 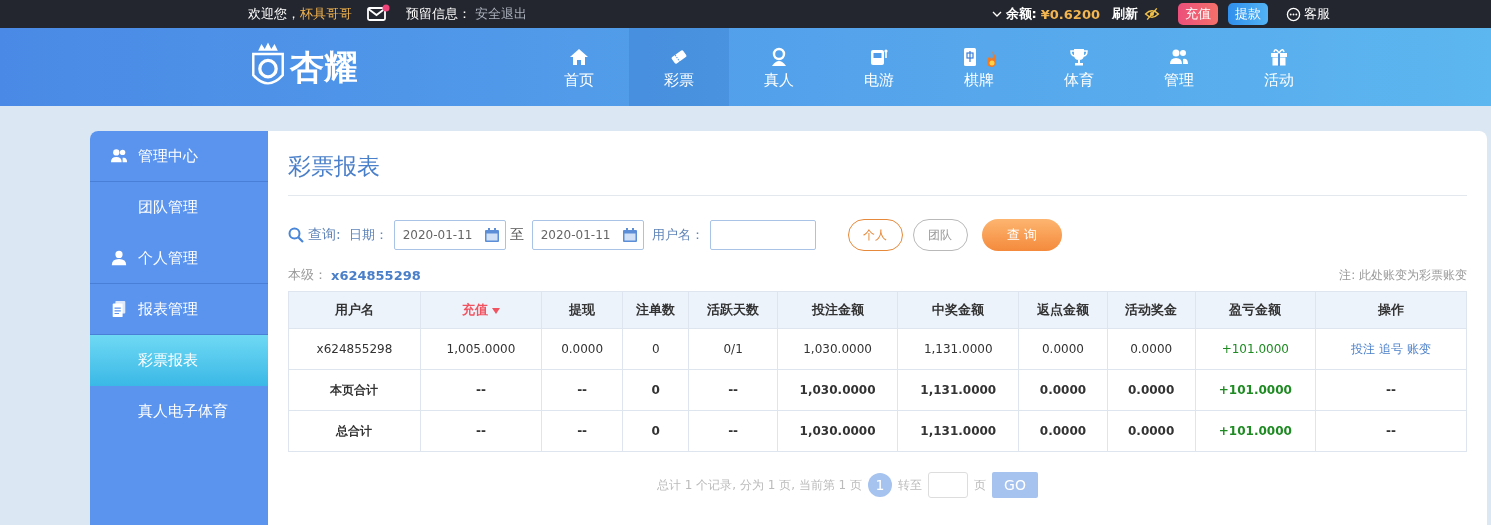 I want to click on column-header: 盈亏金额, so click(x=1255, y=310).